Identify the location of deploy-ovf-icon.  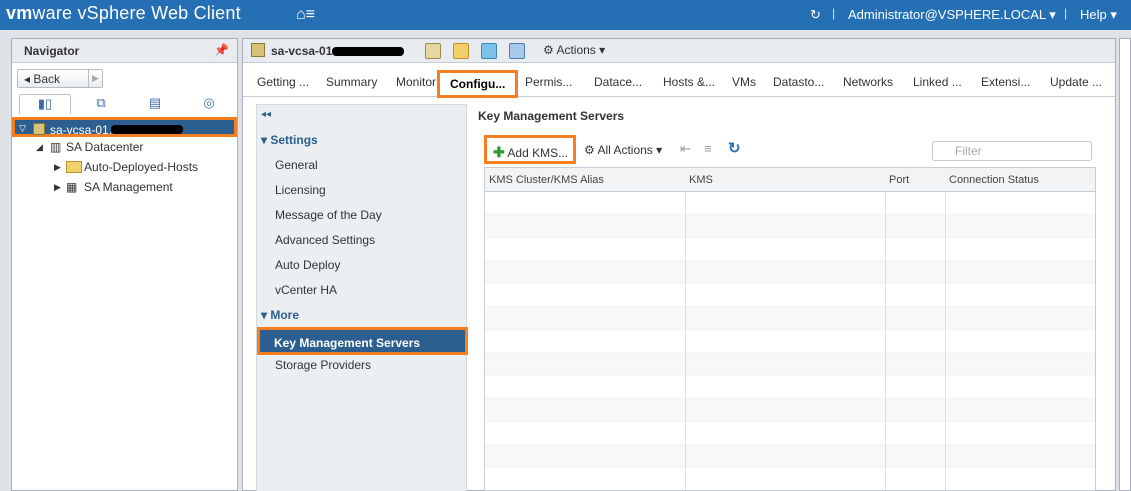
(517, 51).